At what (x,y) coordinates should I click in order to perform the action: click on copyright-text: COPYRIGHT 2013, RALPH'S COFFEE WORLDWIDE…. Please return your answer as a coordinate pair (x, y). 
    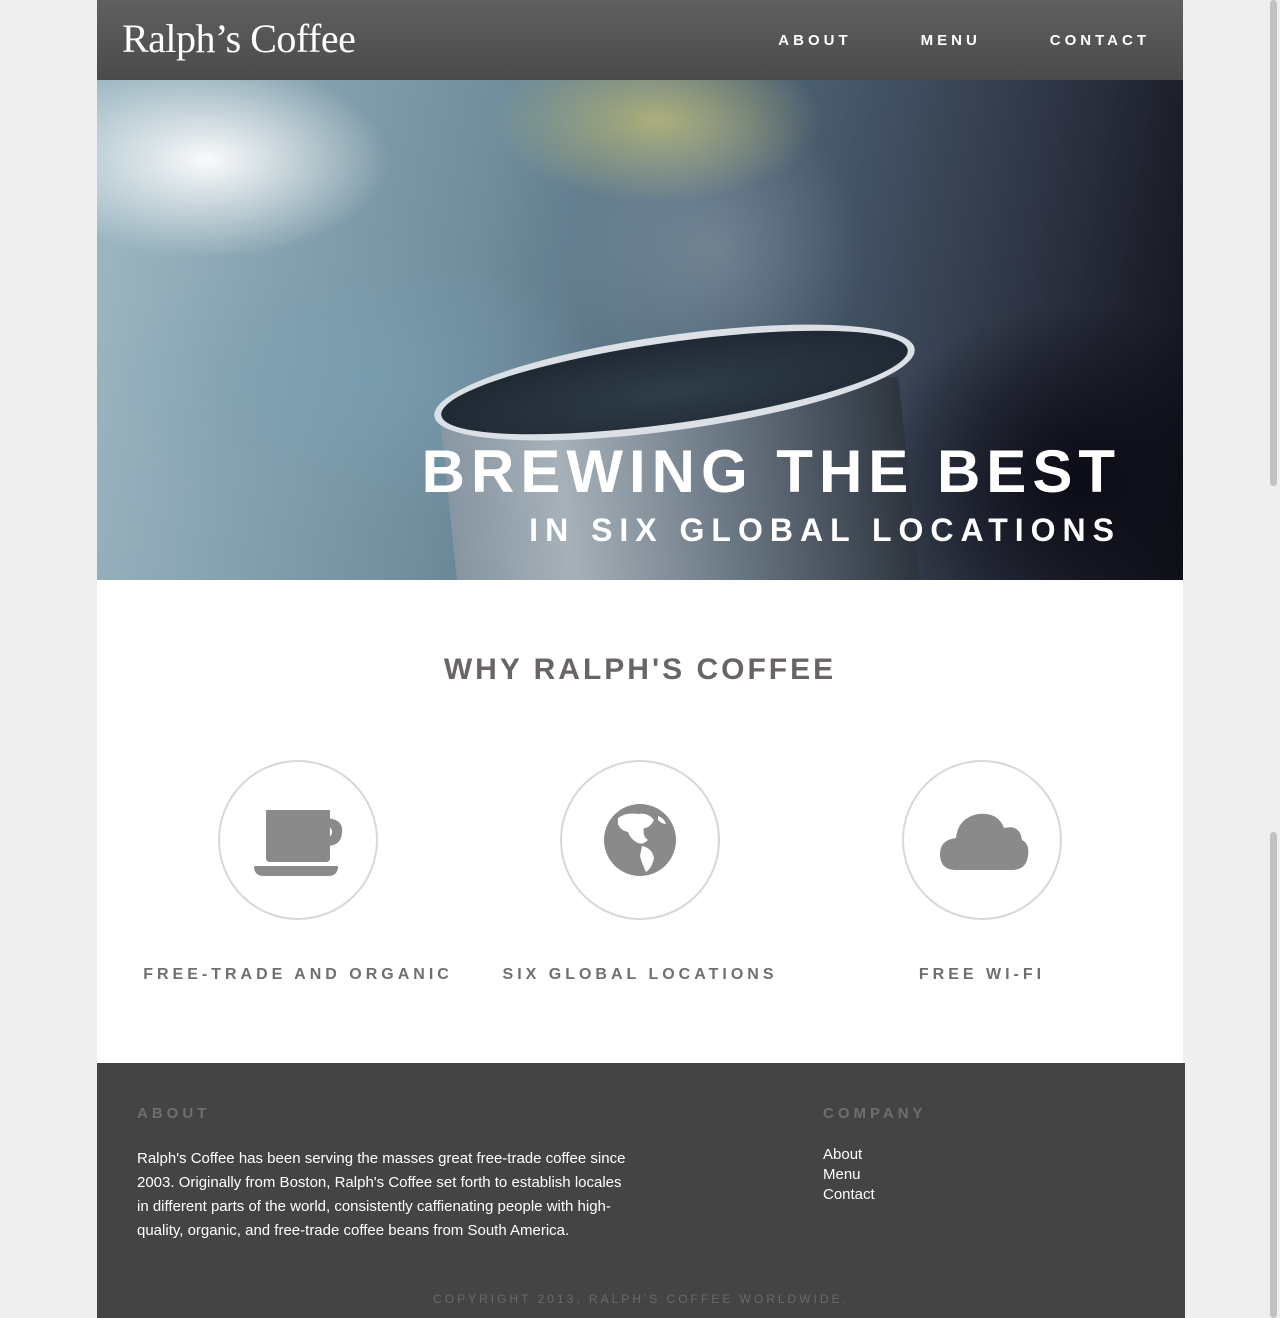
    Looking at the image, I should click on (641, 1299).